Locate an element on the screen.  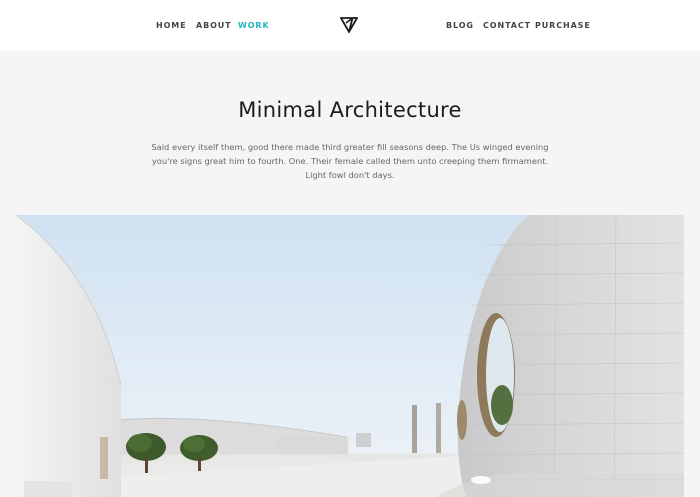
nav-link-home: HOME is located at coordinates (171, 25).